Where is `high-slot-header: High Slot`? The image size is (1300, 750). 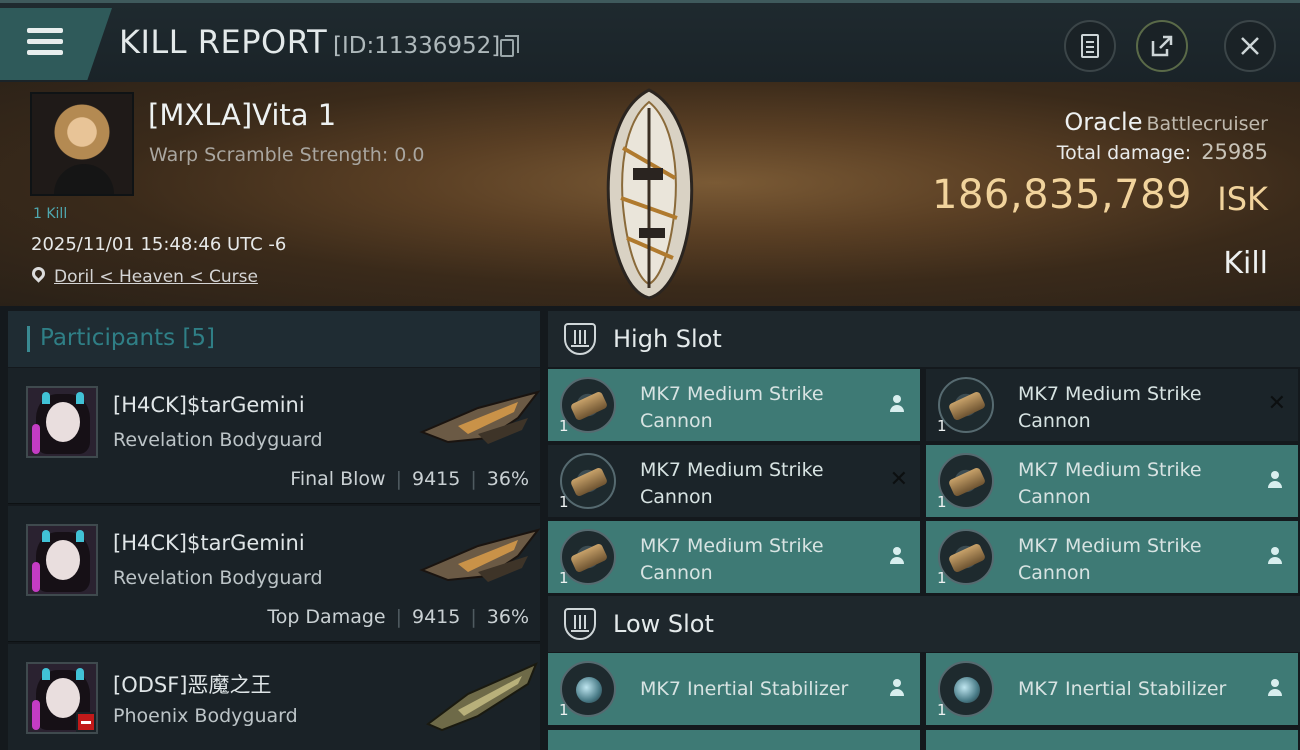
high-slot-header: High Slot is located at coordinates (924, 339).